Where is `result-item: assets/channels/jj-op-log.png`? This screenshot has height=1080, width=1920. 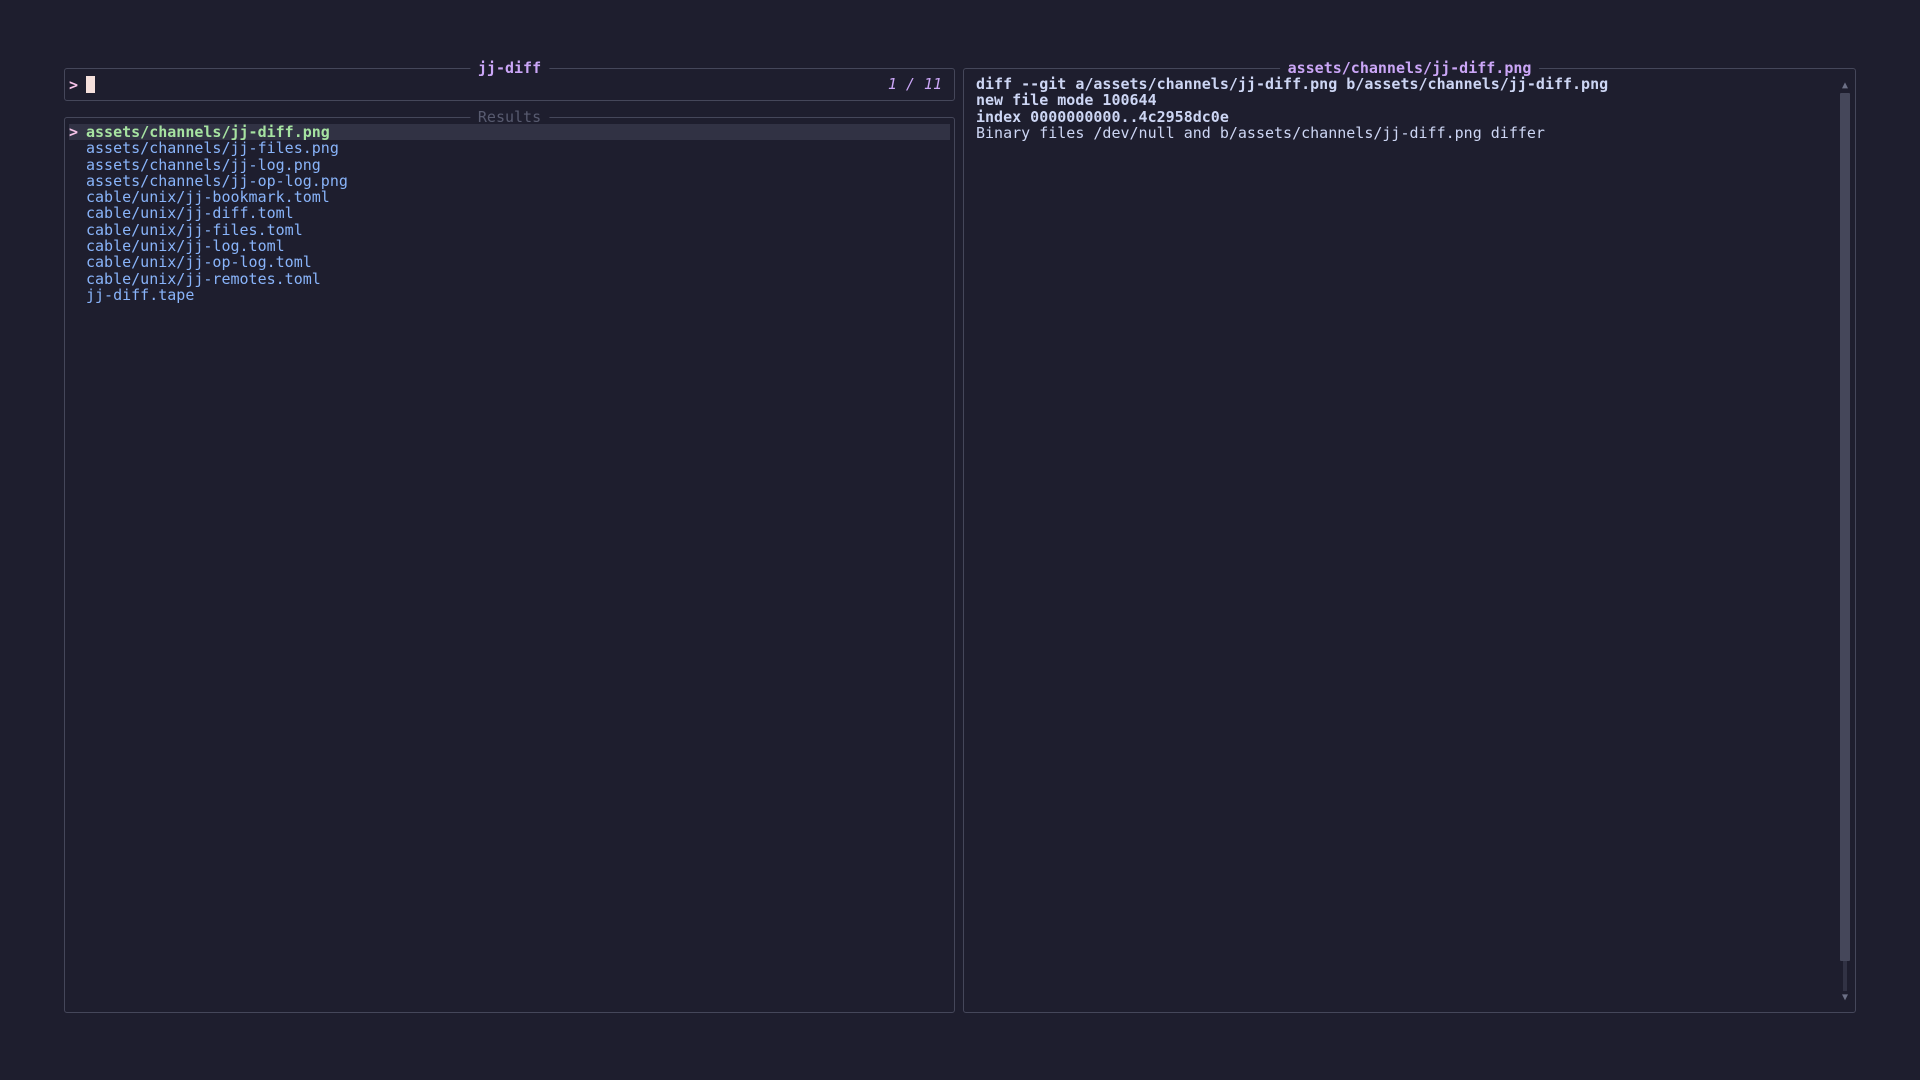
result-item: assets/channels/jj-op-log.png is located at coordinates (509, 180).